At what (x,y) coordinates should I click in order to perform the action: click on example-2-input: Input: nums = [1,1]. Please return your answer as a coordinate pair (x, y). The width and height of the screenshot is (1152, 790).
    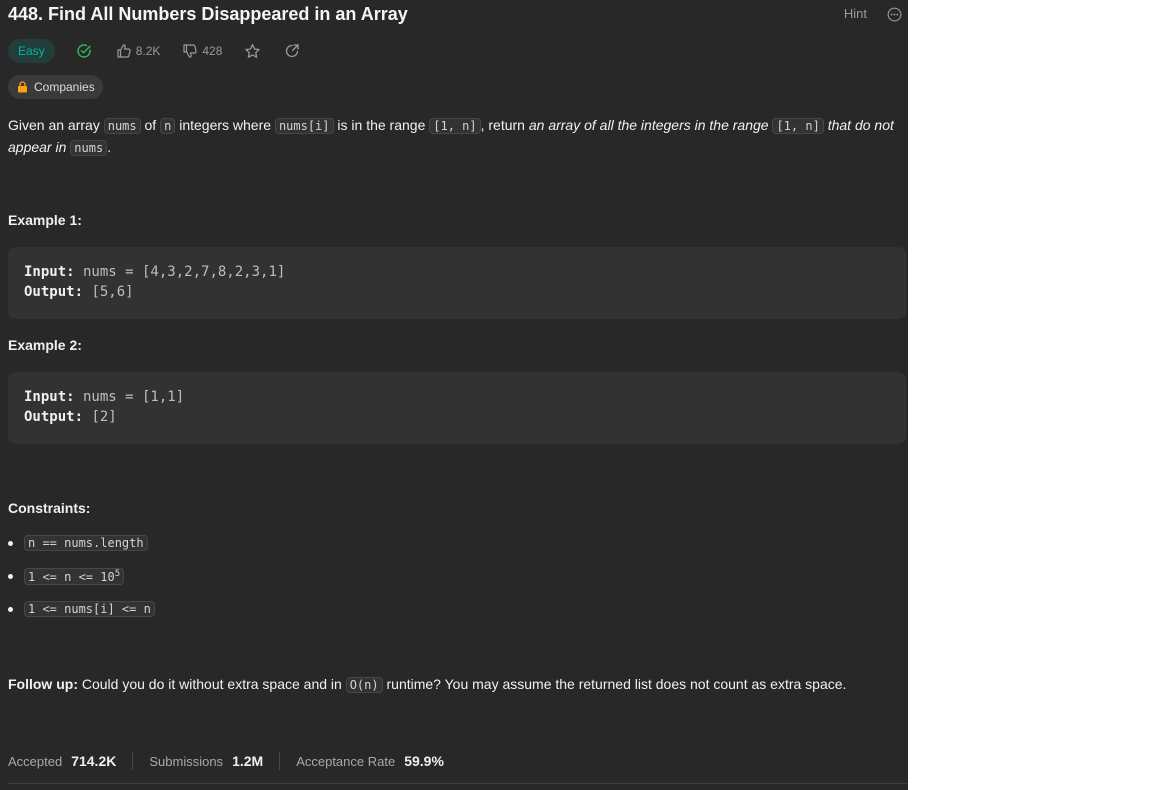
    Looking at the image, I should click on (104, 397).